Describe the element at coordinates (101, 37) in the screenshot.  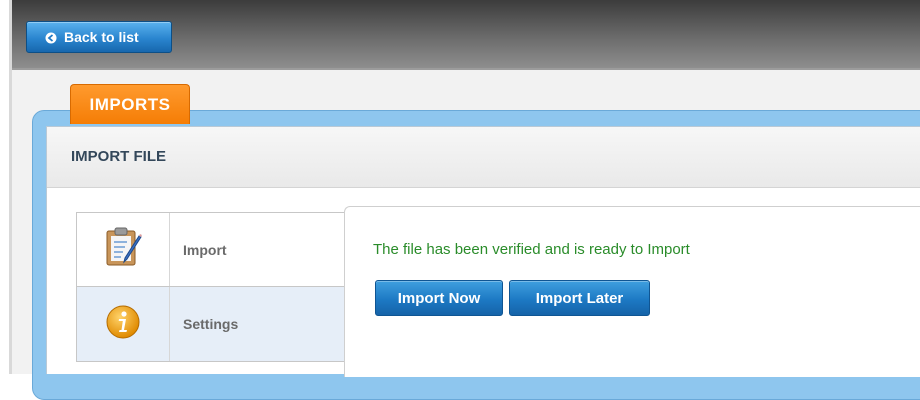
I see `back-to-list-label: Back to list` at that location.